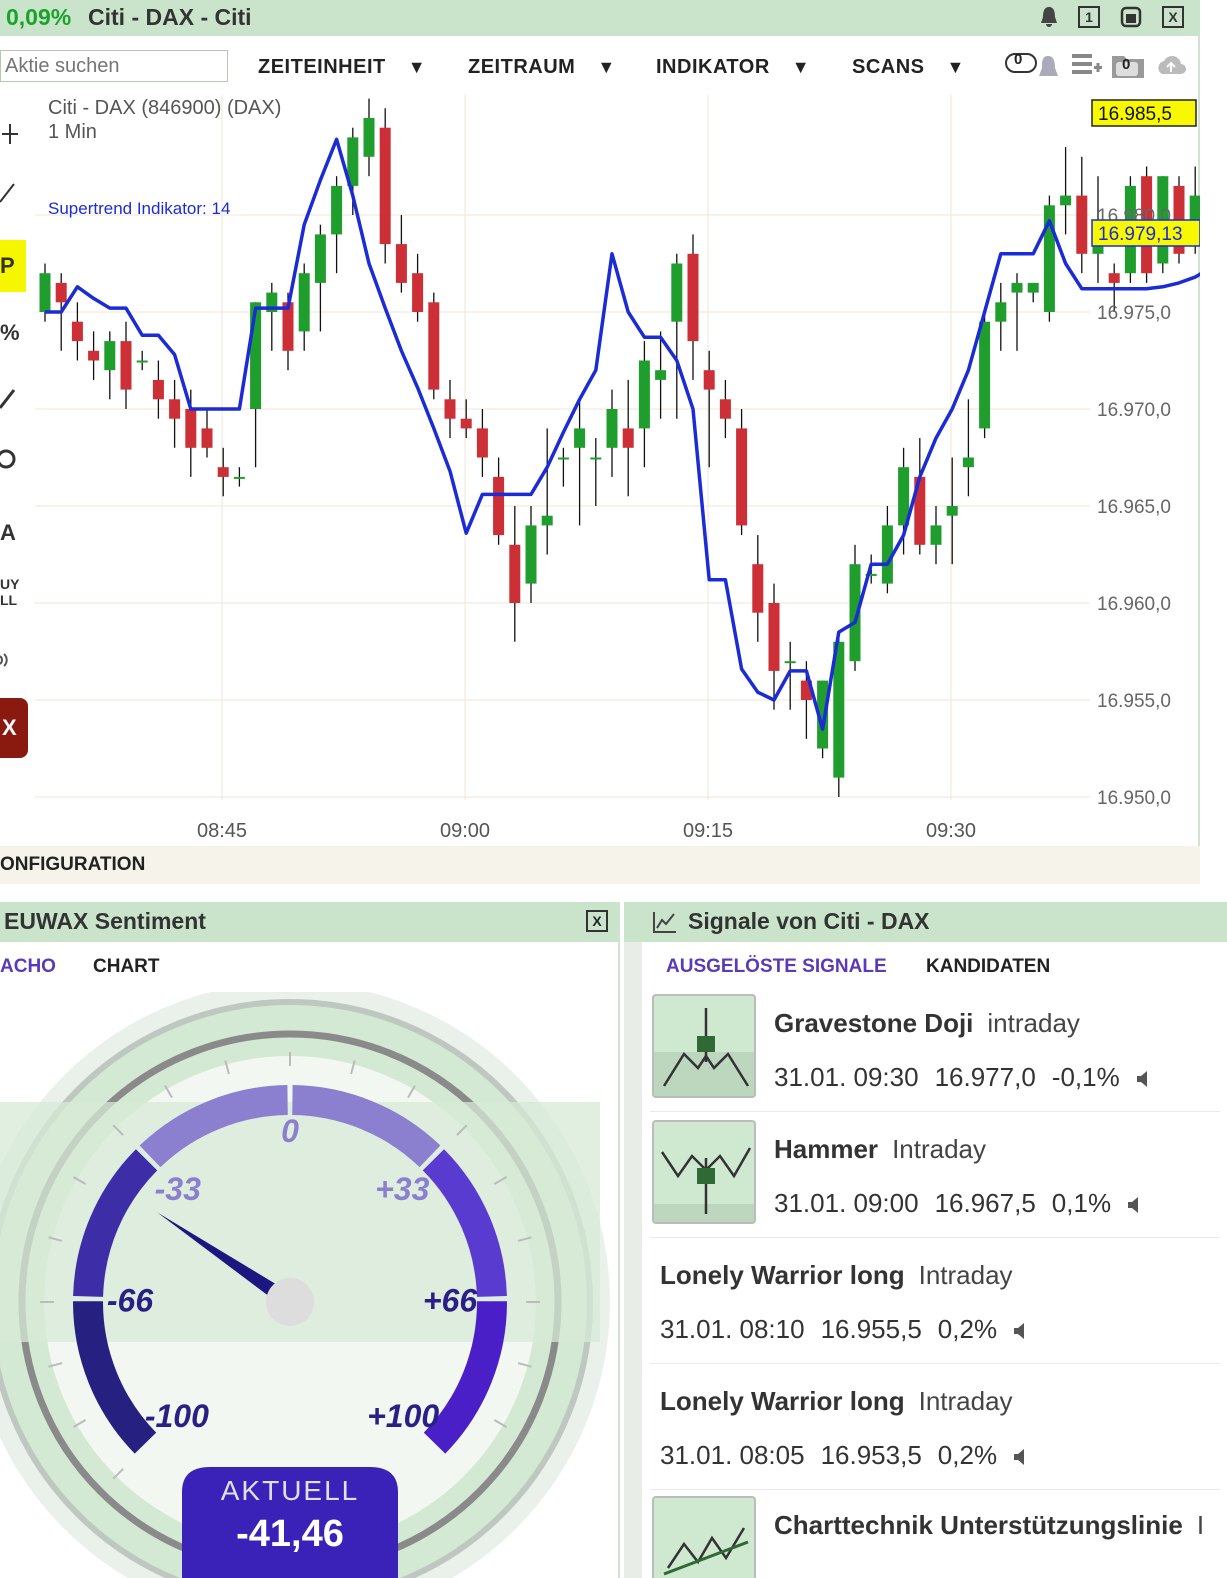  Describe the element at coordinates (704, 1172) in the screenshot. I see `hammer-thumbnail` at that location.